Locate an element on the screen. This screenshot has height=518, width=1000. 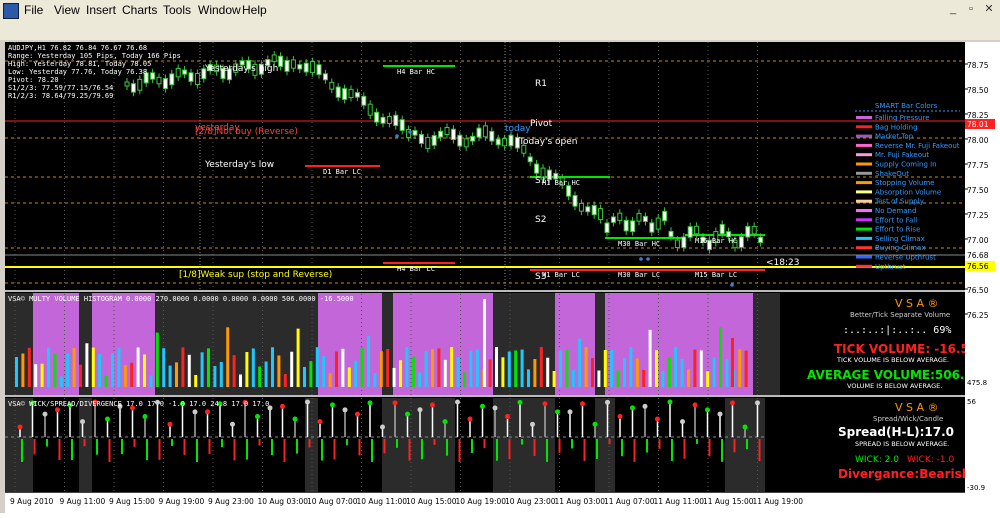
info-line-1: AUDJPY,H1 76.82 76.84 76.67 76.68 is located at coordinates (77, 48).